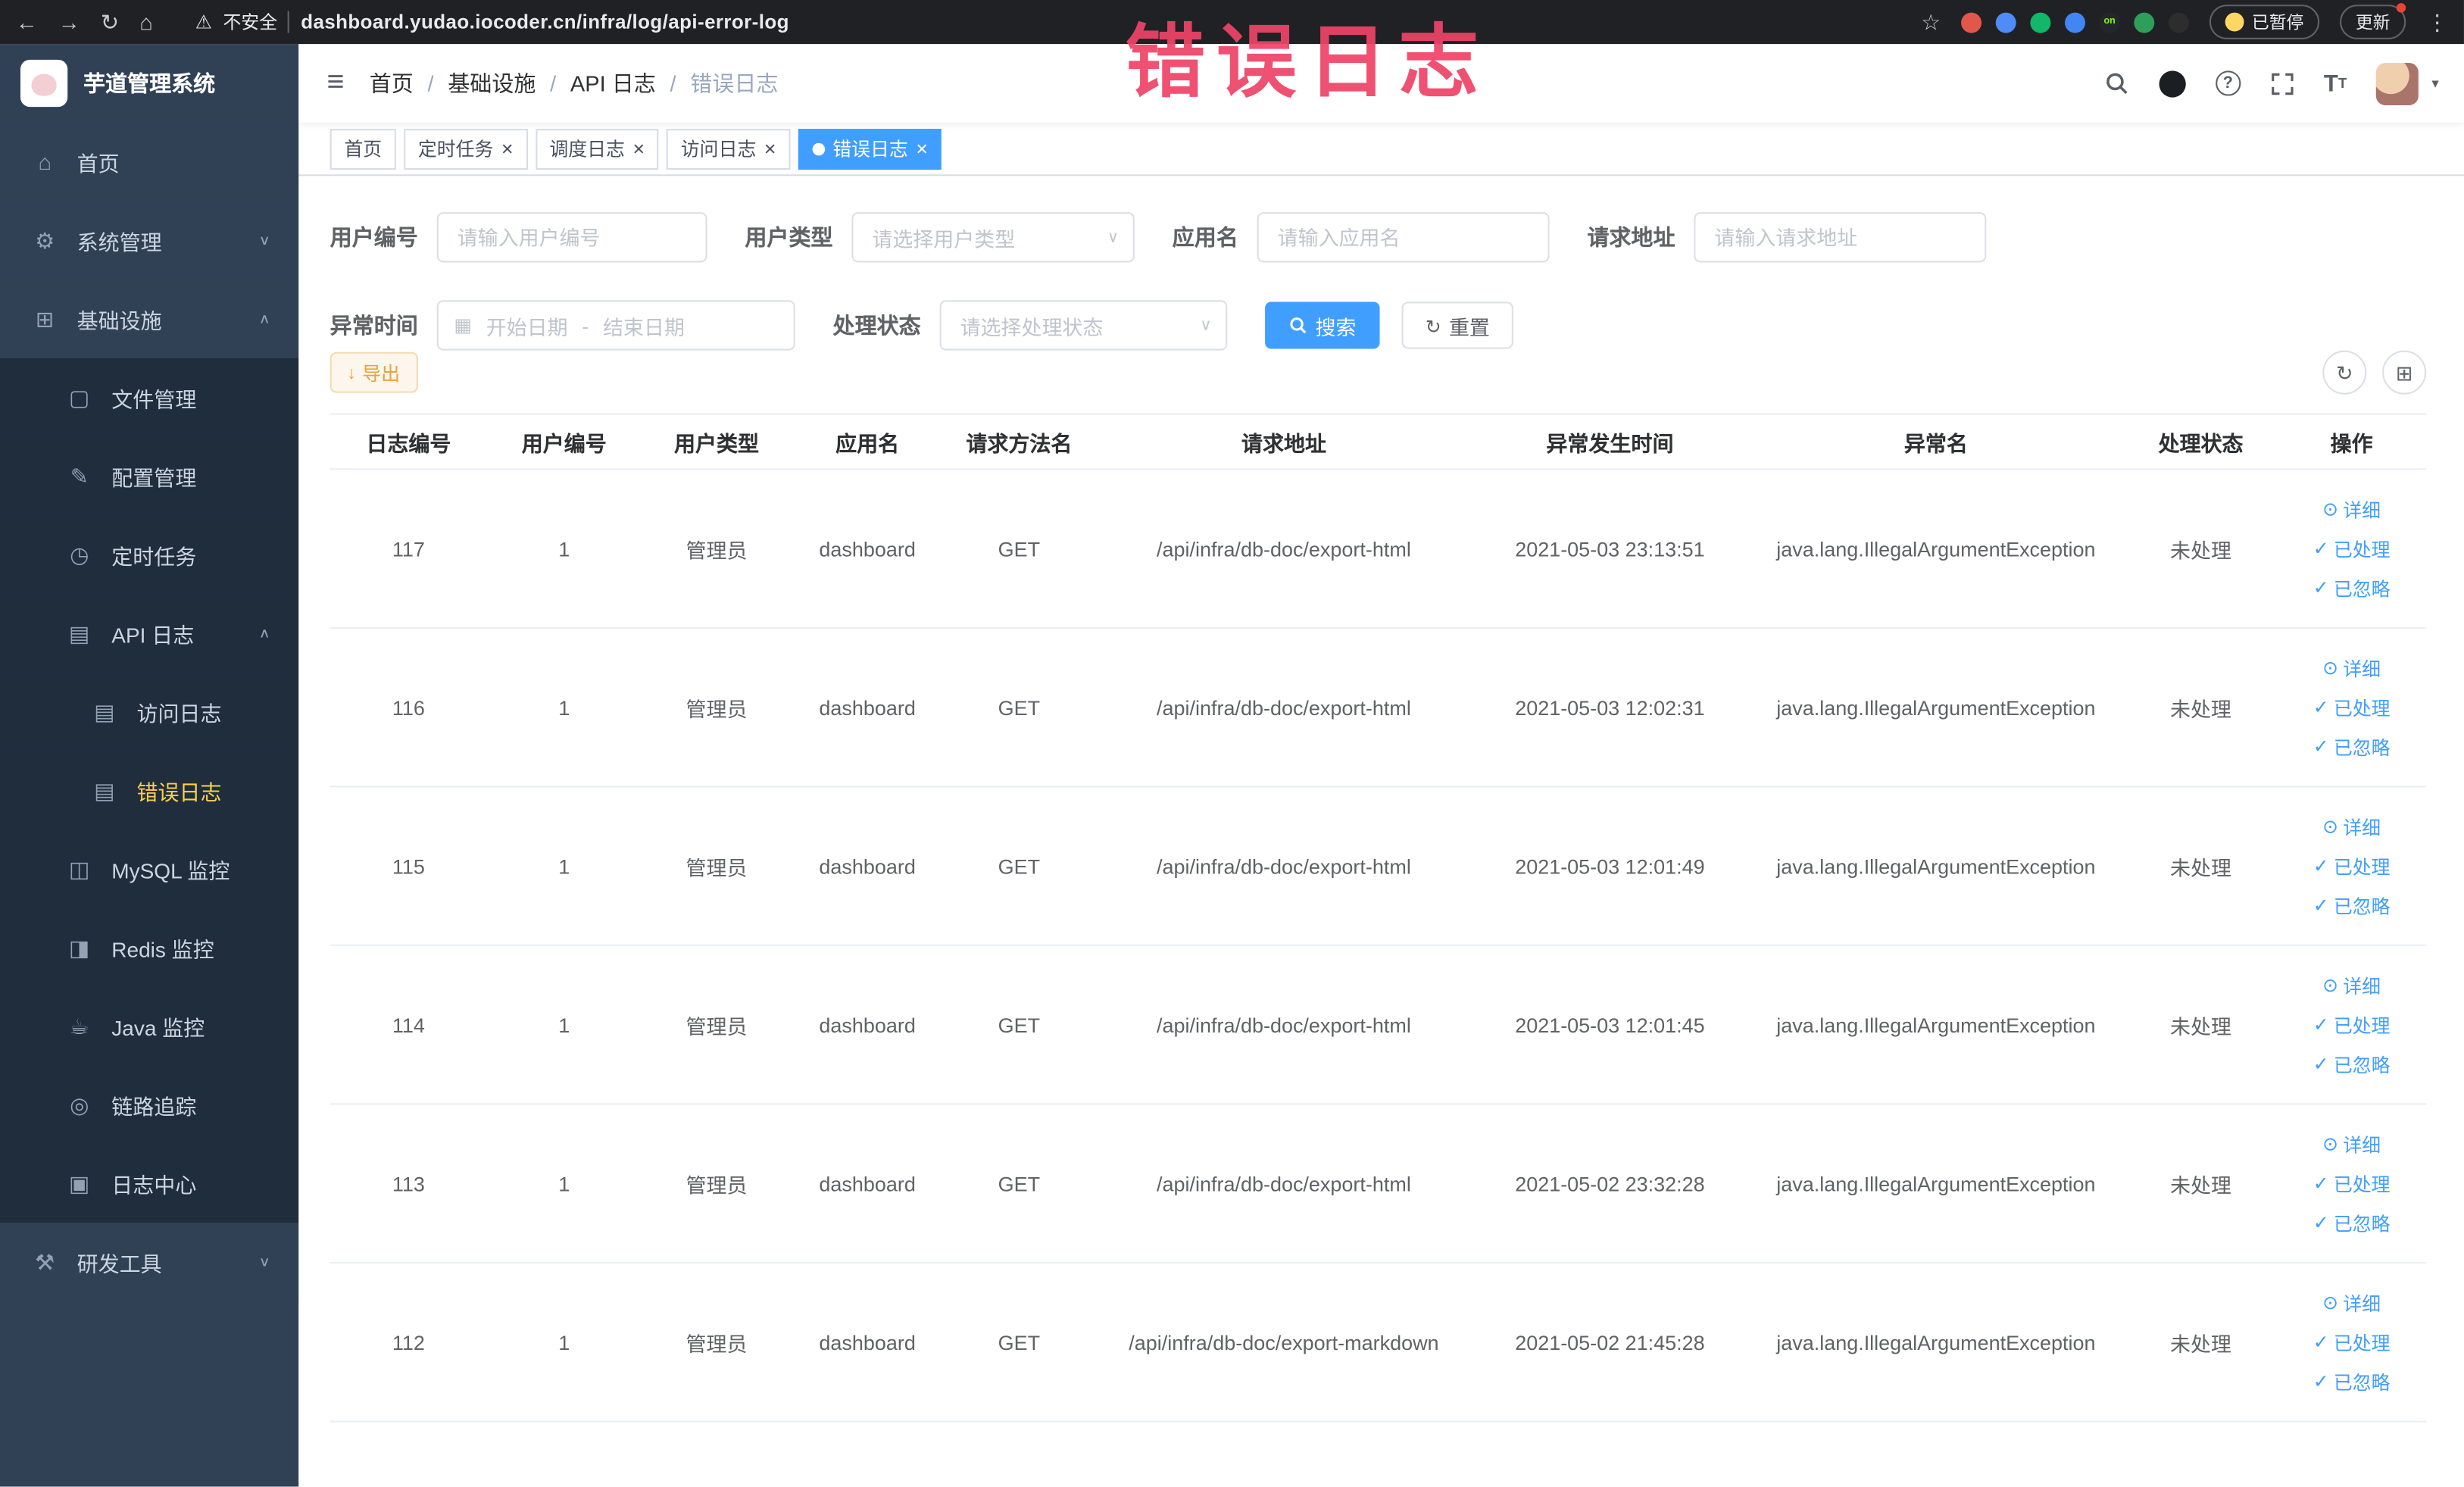 This screenshot has width=2464, height=1487. I want to click on cell-exception-name: java.lang.IllegalArgumentException, so click(1936, 1342).